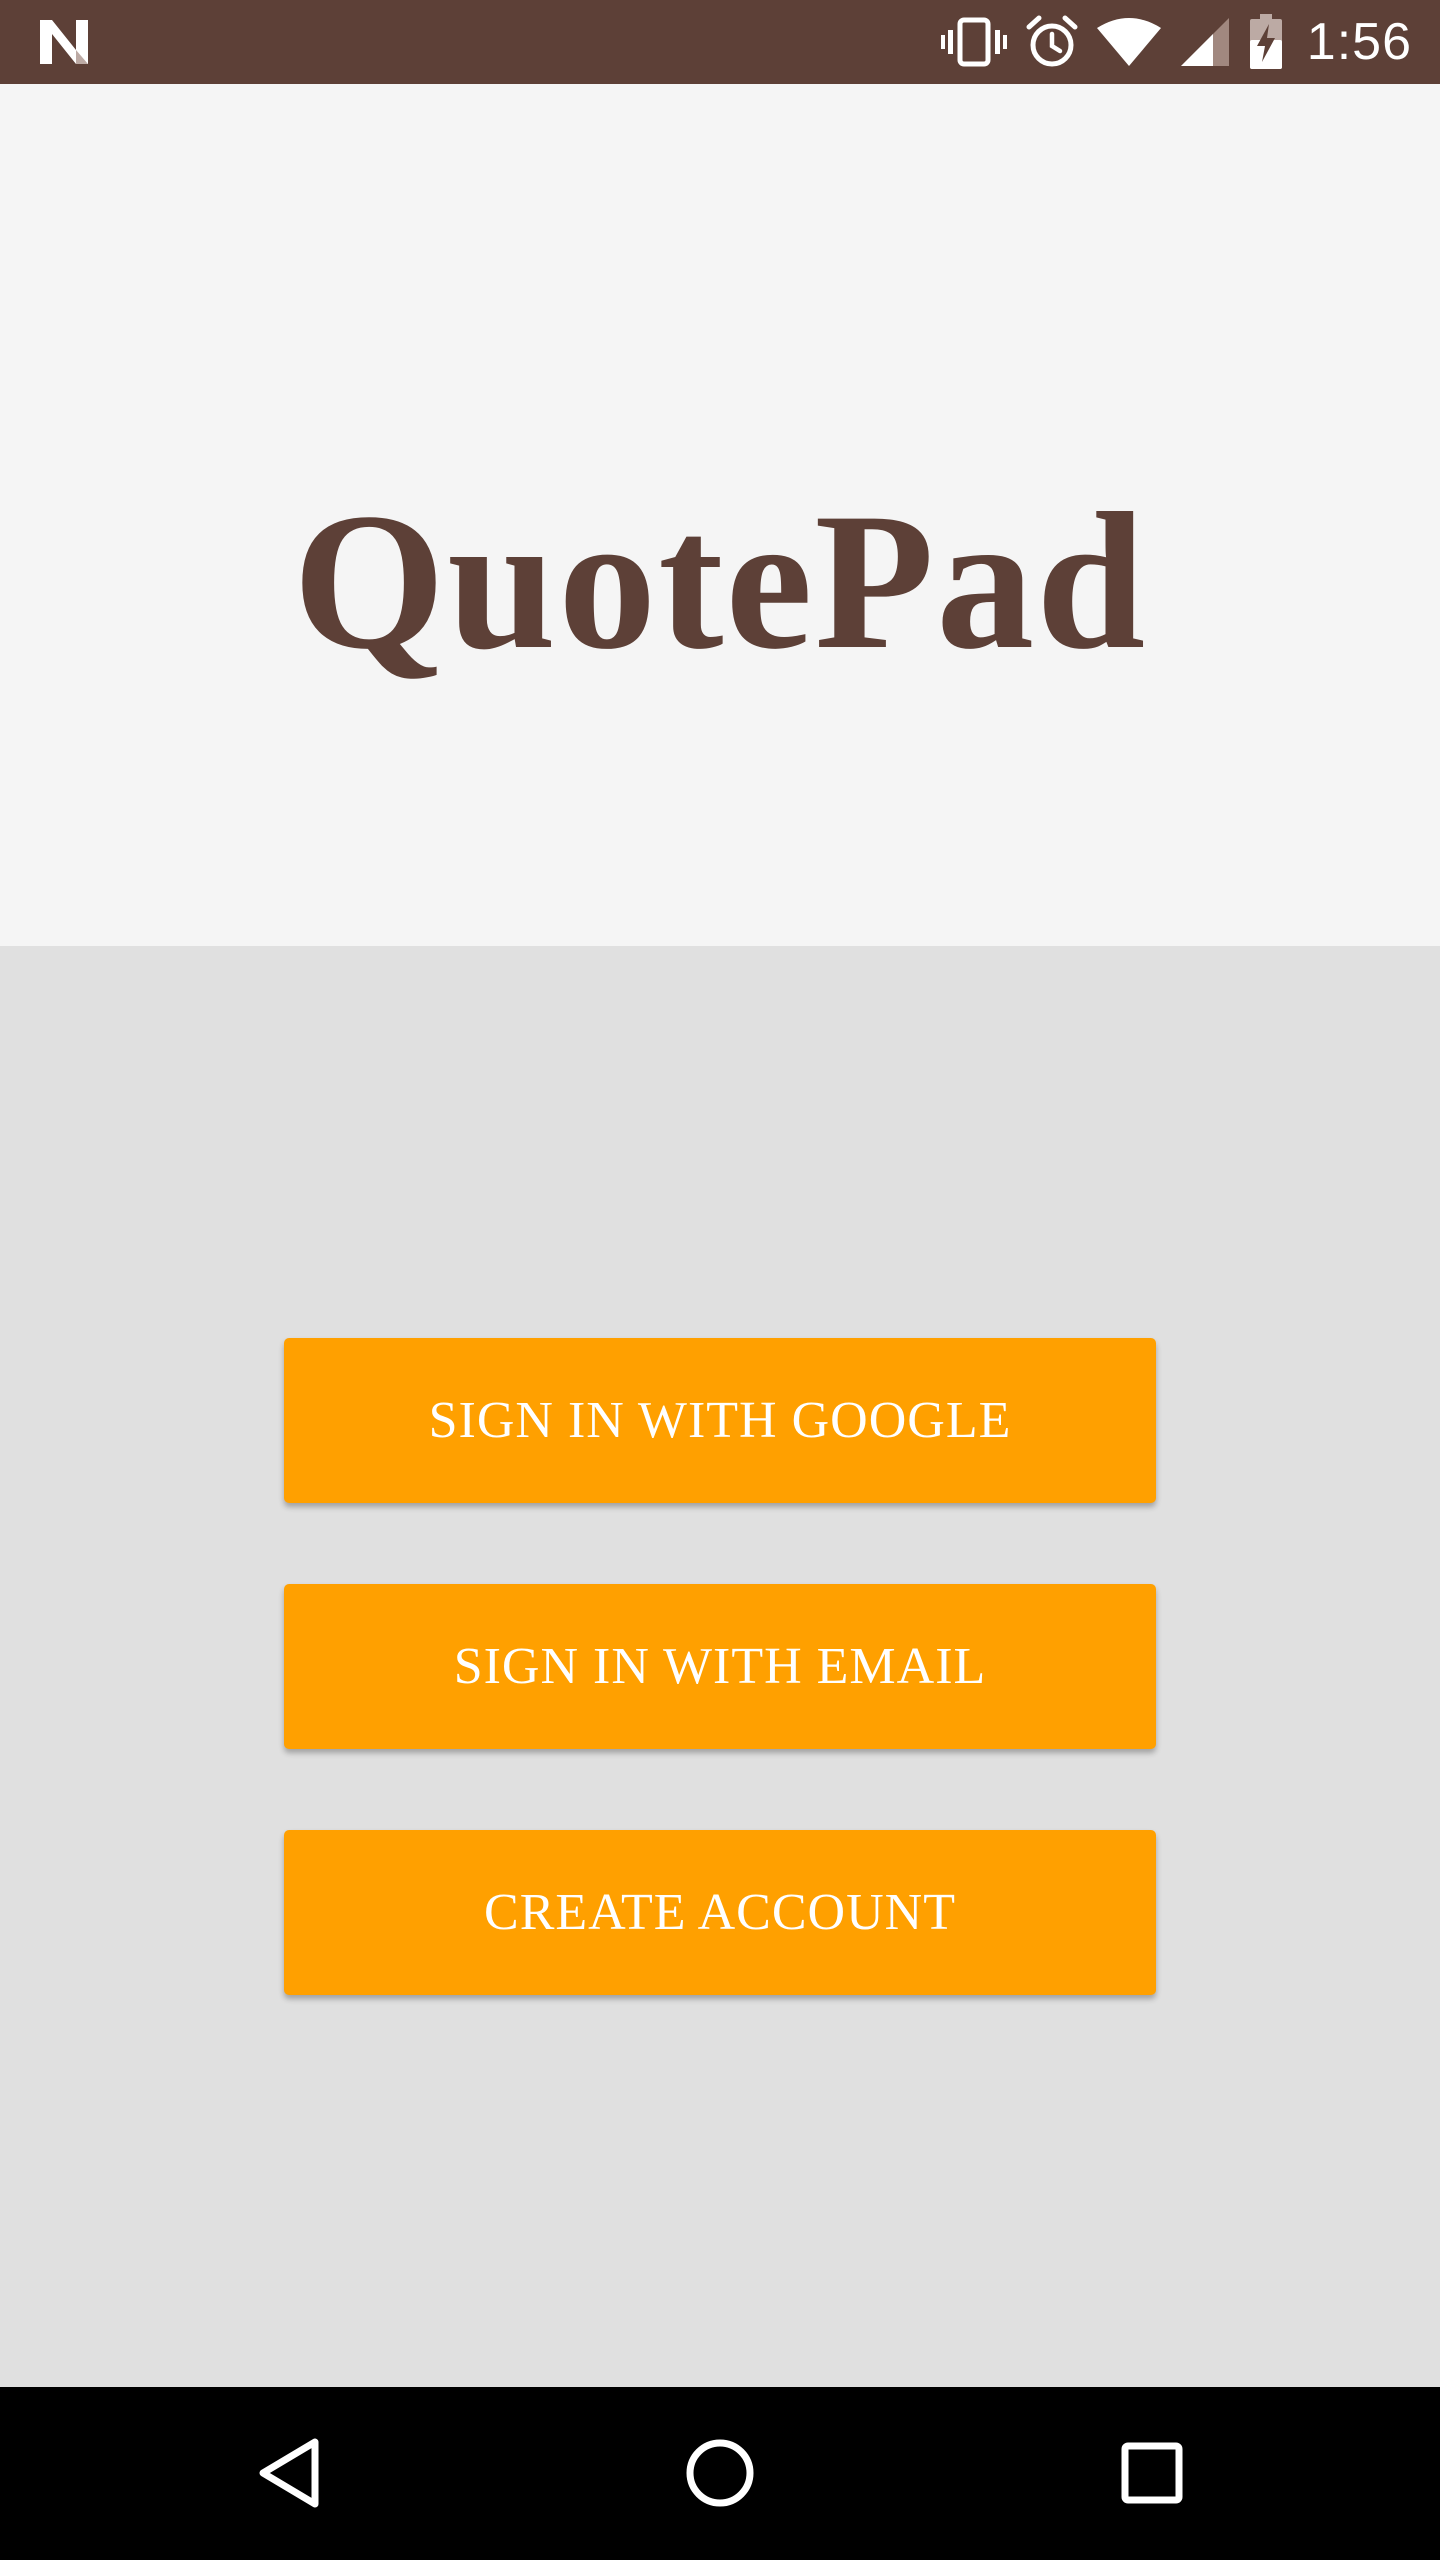  Describe the element at coordinates (720, 1420) in the screenshot. I see `sign-in-google-button: SIGN IN WITH GOOGLE` at that location.